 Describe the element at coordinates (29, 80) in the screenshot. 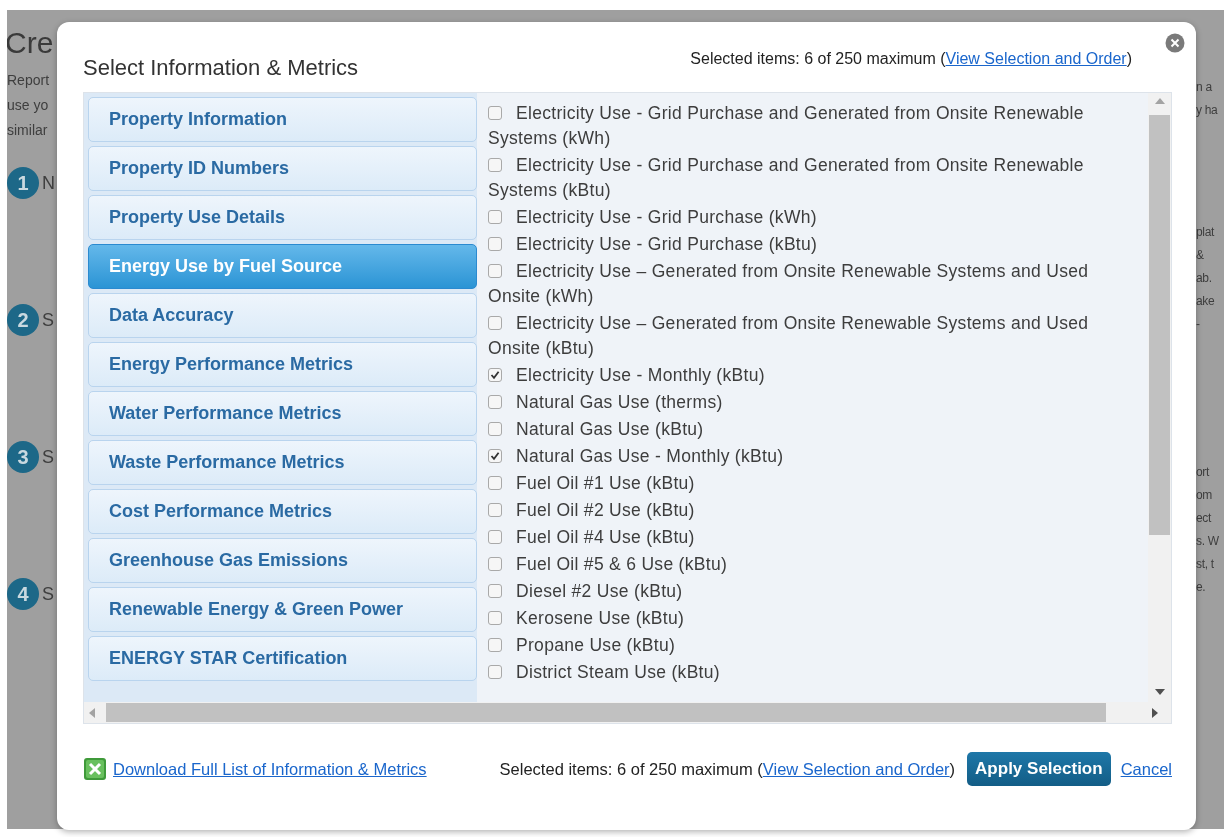

I see `intro-text: Report` at that location.